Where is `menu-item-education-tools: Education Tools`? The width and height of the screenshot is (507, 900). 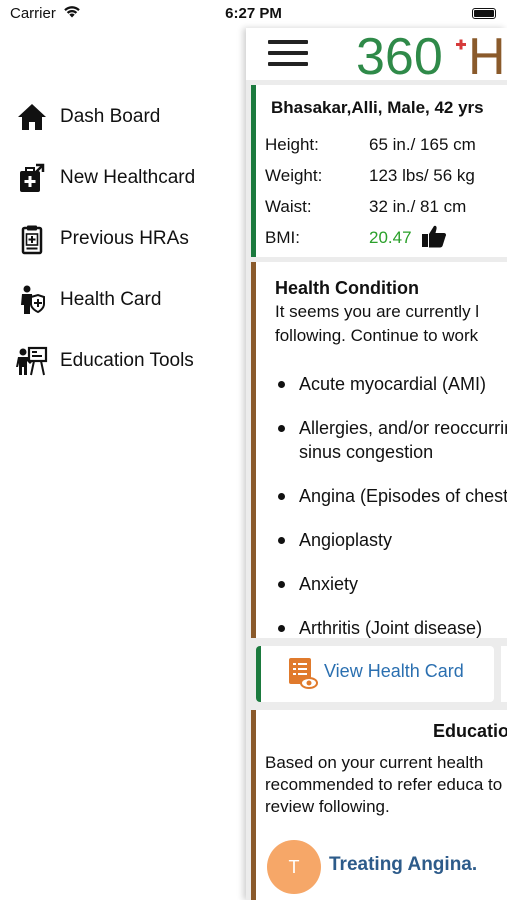 menu-item-education-tools: Education Tools is located at coordinates (120, 361).